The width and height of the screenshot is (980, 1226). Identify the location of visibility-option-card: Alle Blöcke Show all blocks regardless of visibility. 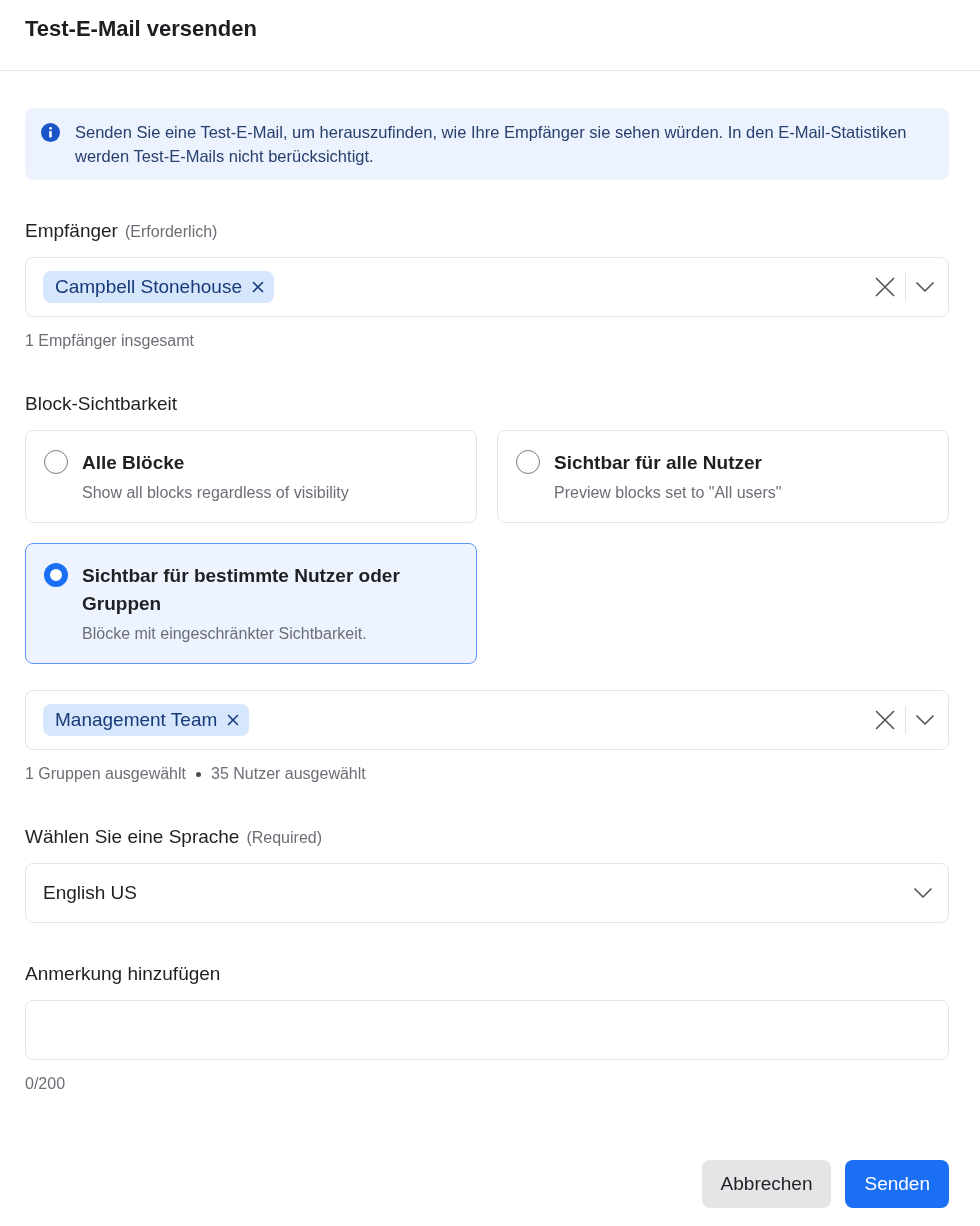
(251, 476).